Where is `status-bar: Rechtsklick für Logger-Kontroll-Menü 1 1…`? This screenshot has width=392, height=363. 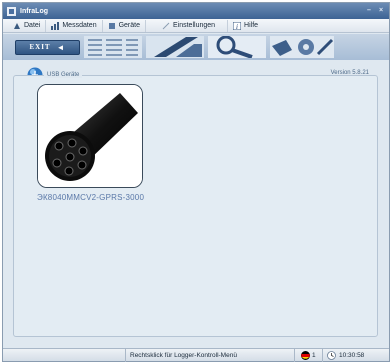 status-bar: Rechtsklick für Logger-Kontroll-Menü 1 1… is located at coordinates (196, 355).